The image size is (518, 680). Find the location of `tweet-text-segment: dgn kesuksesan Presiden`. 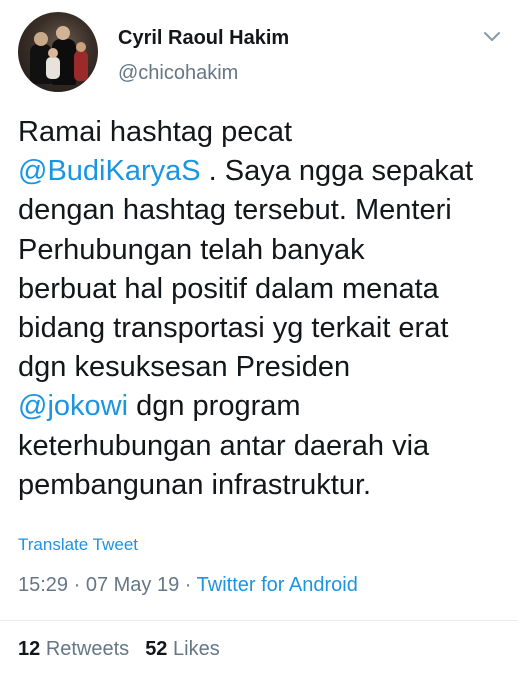

tweet-text-segment: dgn kesuksesan Presiden is located at coordinates (184, 367).